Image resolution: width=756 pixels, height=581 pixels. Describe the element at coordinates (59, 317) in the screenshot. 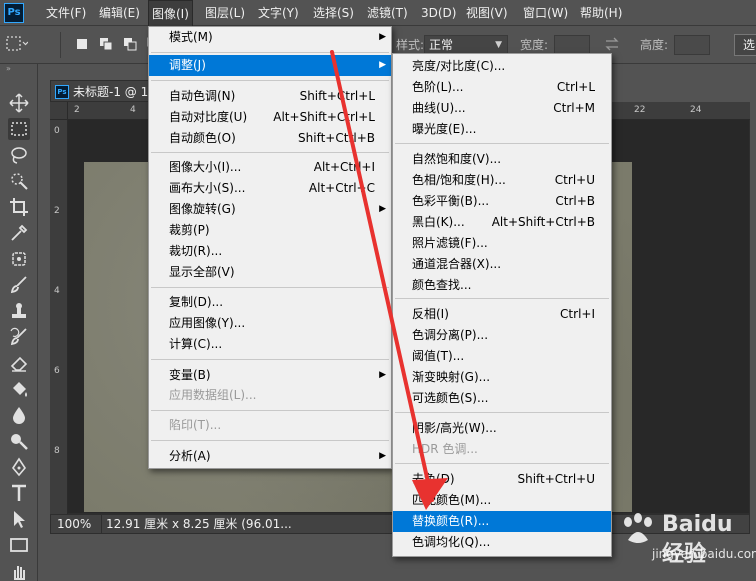

I see `ruler-vertical: 0 2 4 6 8` at that location.